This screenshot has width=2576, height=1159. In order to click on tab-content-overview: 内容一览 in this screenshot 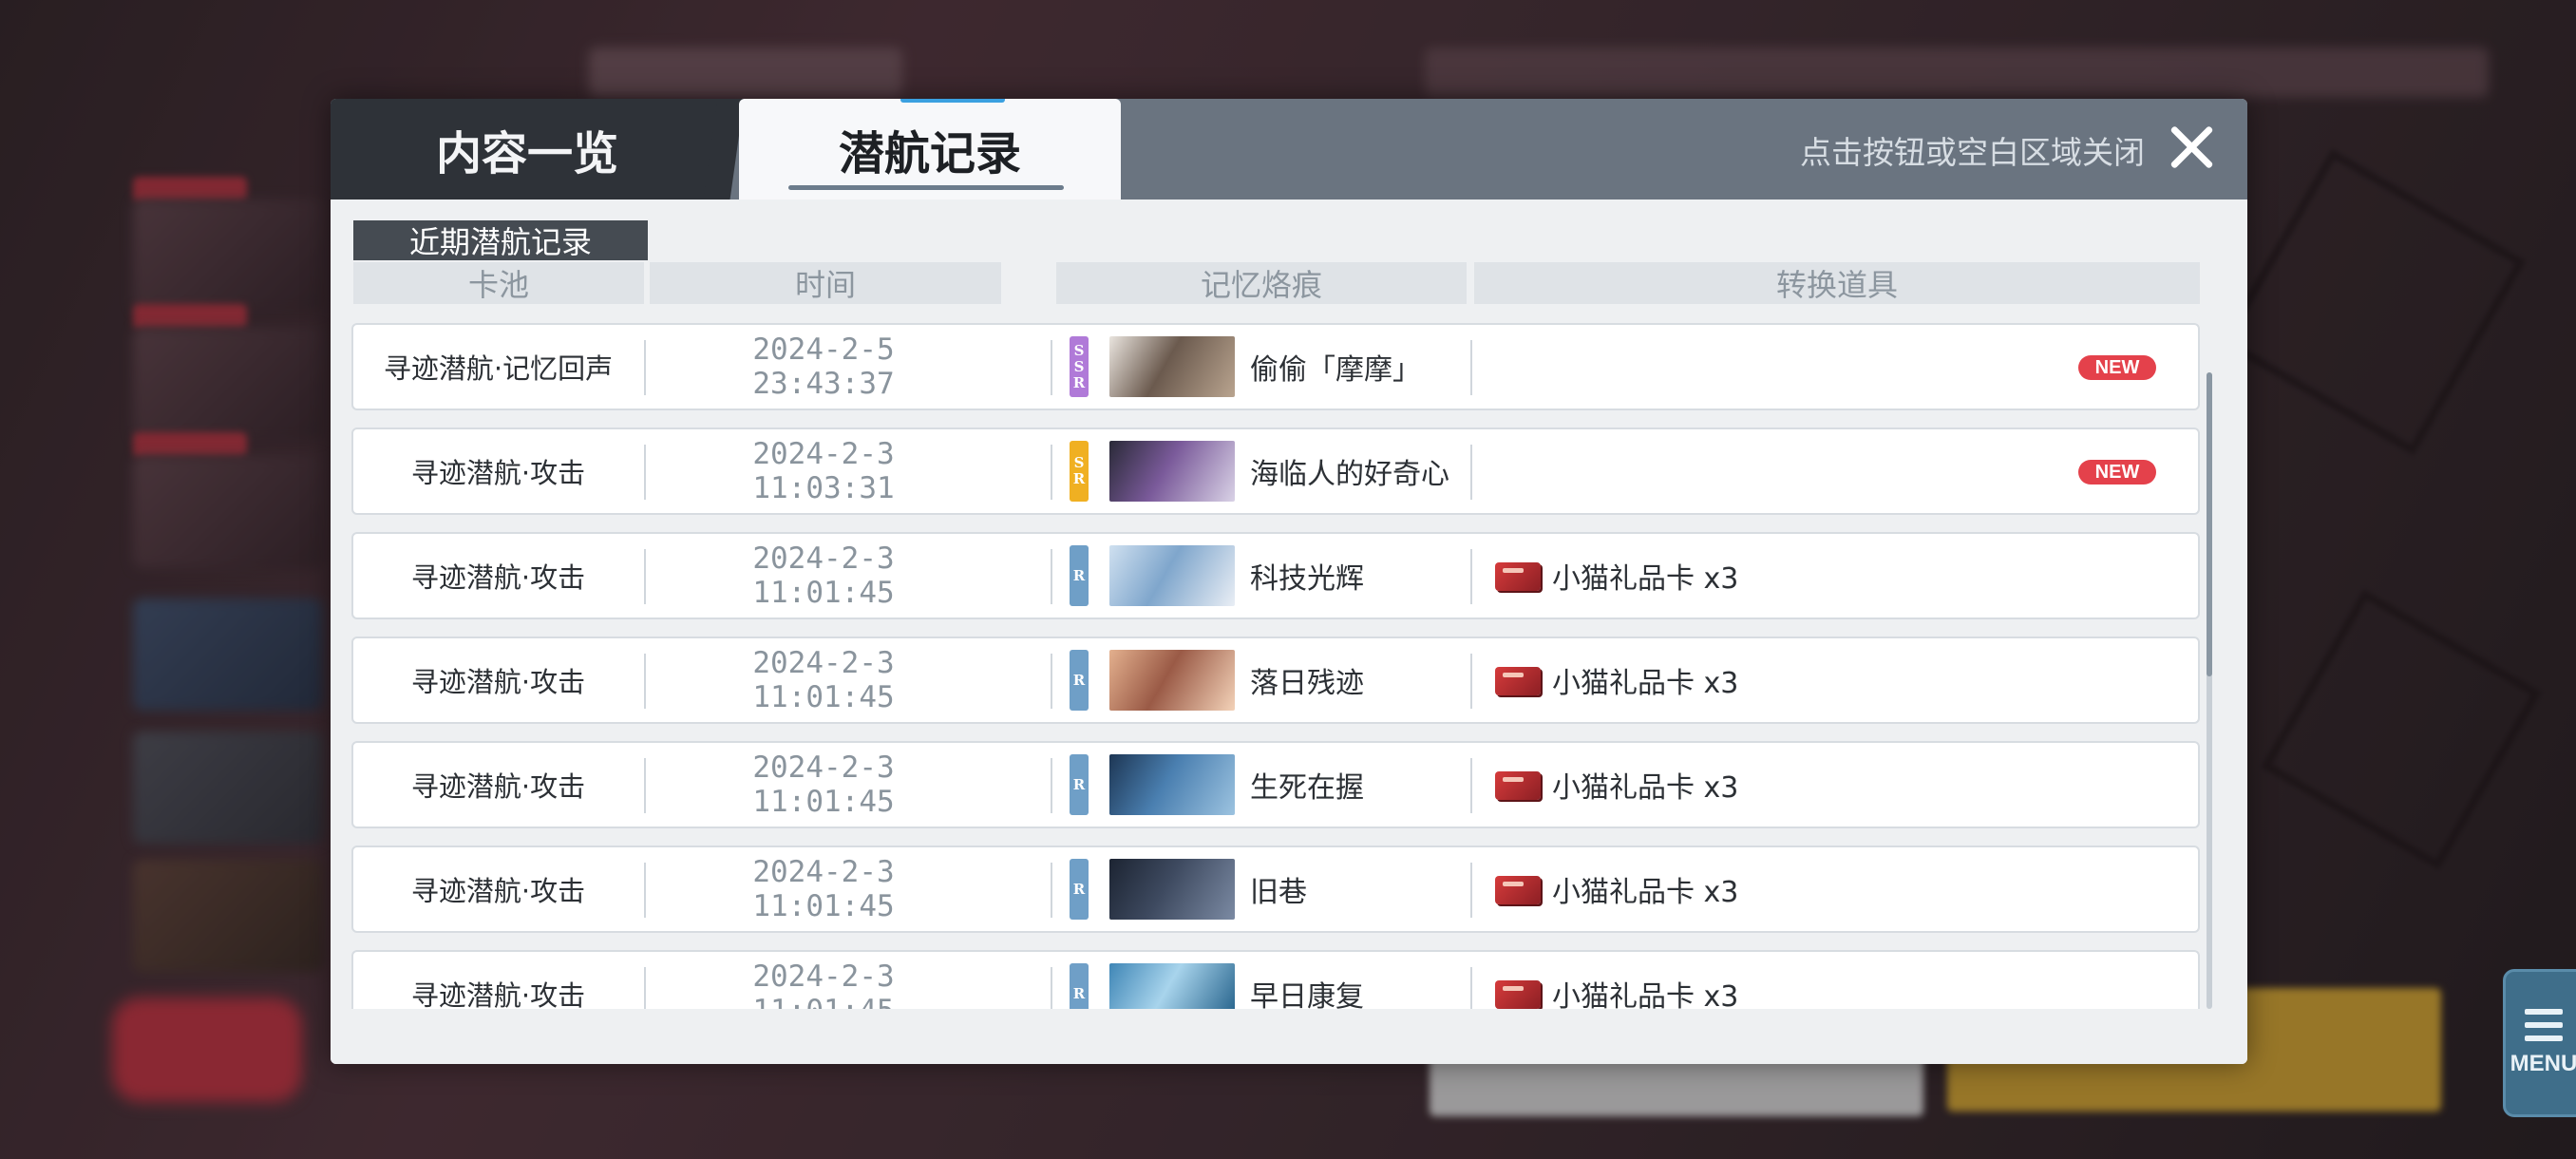, I will do `click(527, 149)`.